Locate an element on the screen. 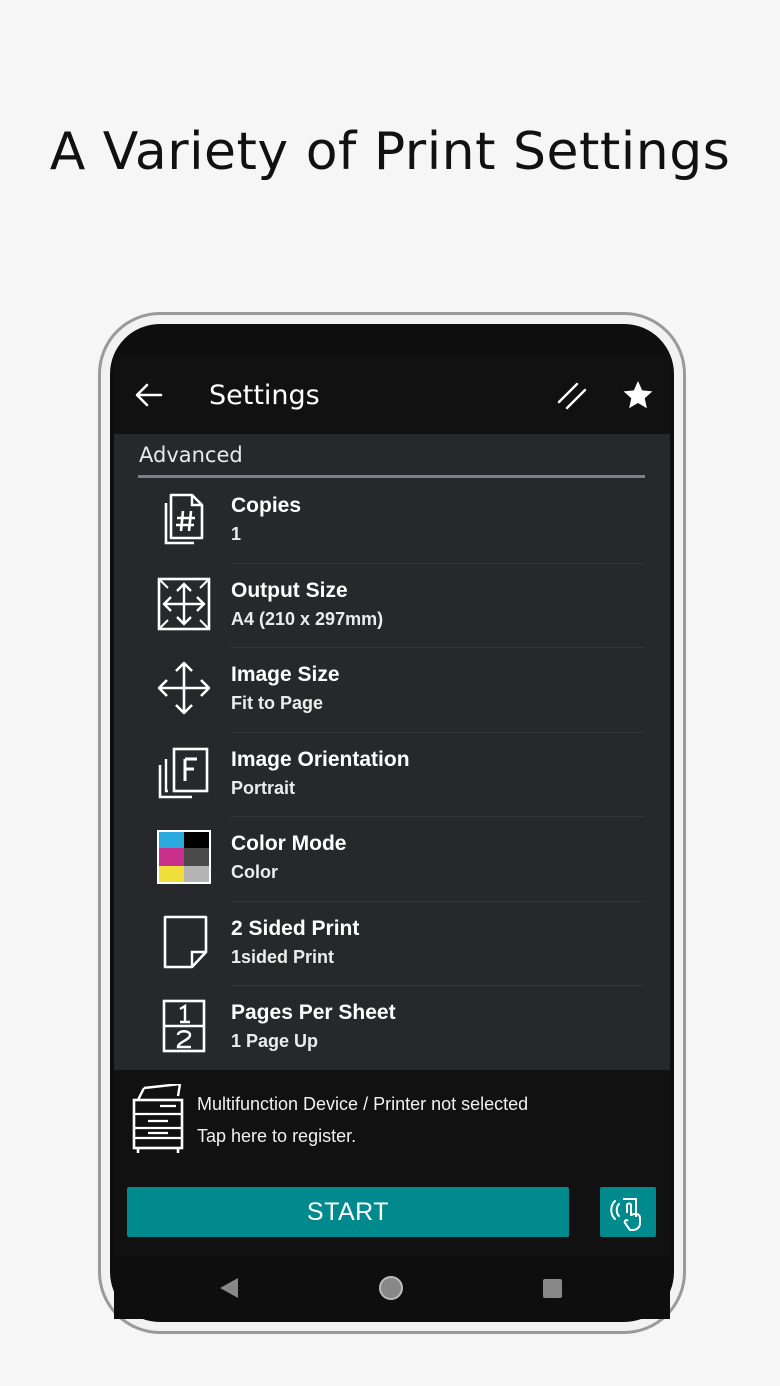 The height and width of the screenshot is (1386, 780). setting-color-mode: Color Mode Color is located at coordinates (392, 859).